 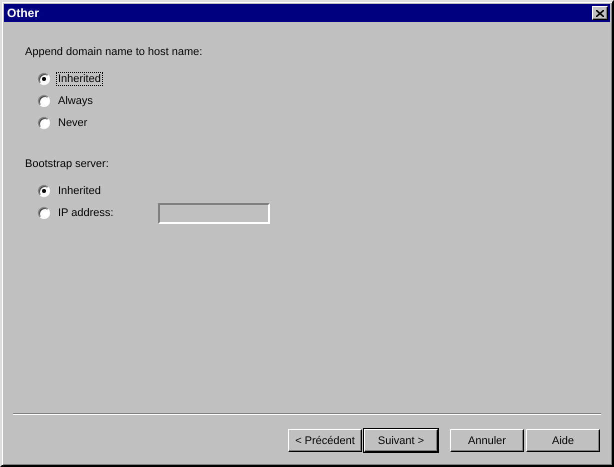 What do you see at coordinates (325, 440) in the screenshot?
I see `dialog-button: < Précédent` at bounding box center [325, 440].